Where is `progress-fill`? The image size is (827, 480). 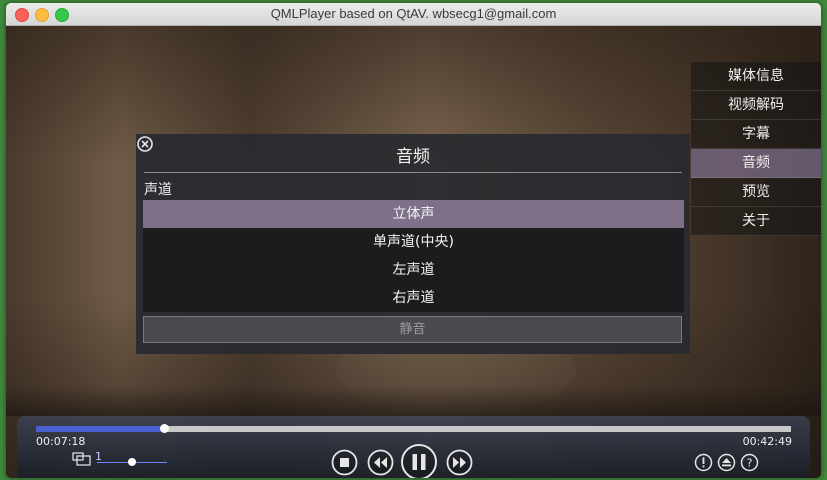
progress-fill is located at coordinates (100, 429).